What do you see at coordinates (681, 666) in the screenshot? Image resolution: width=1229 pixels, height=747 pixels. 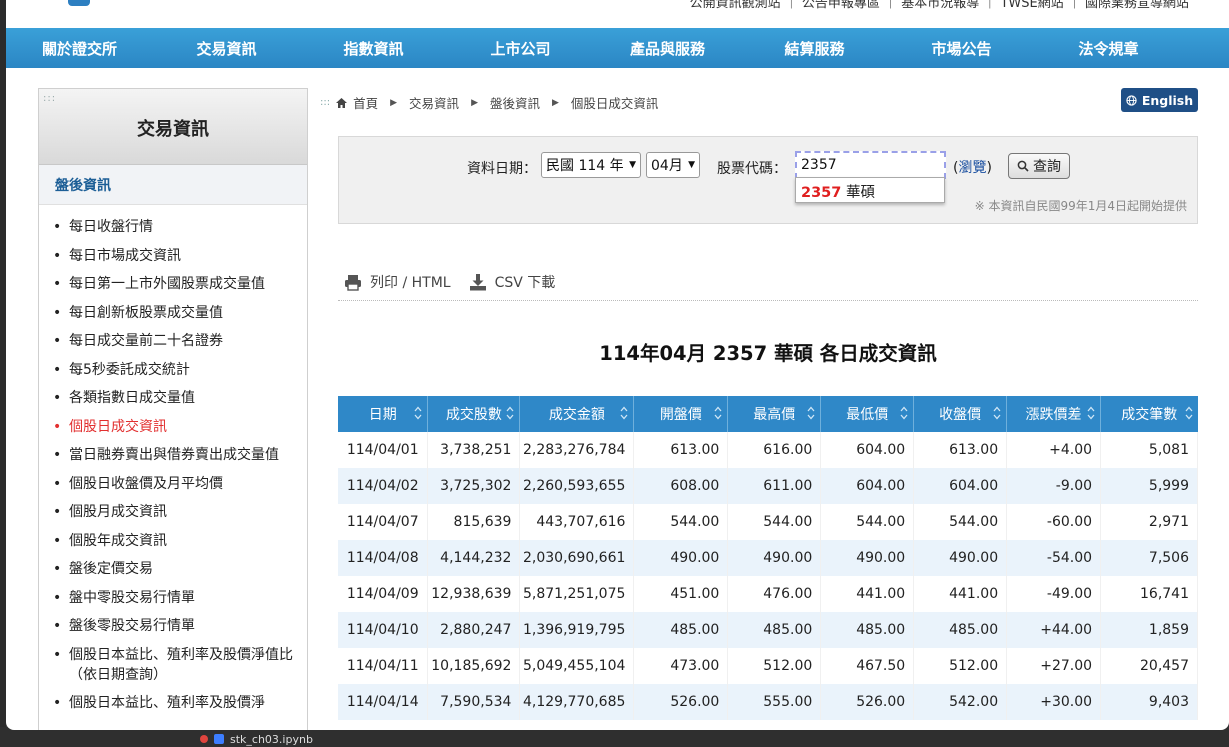 I see `table-cell: 473.00` at bounding box center [681, 666].